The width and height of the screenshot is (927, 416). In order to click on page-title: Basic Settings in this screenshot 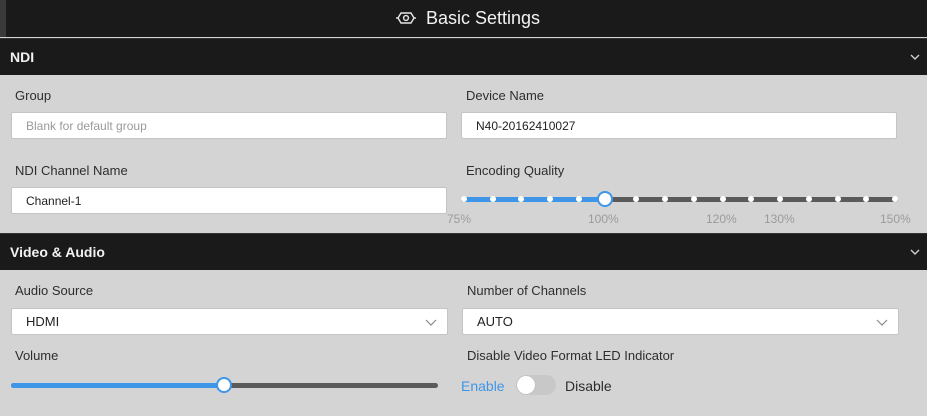, I will do `click(483, 17)`.